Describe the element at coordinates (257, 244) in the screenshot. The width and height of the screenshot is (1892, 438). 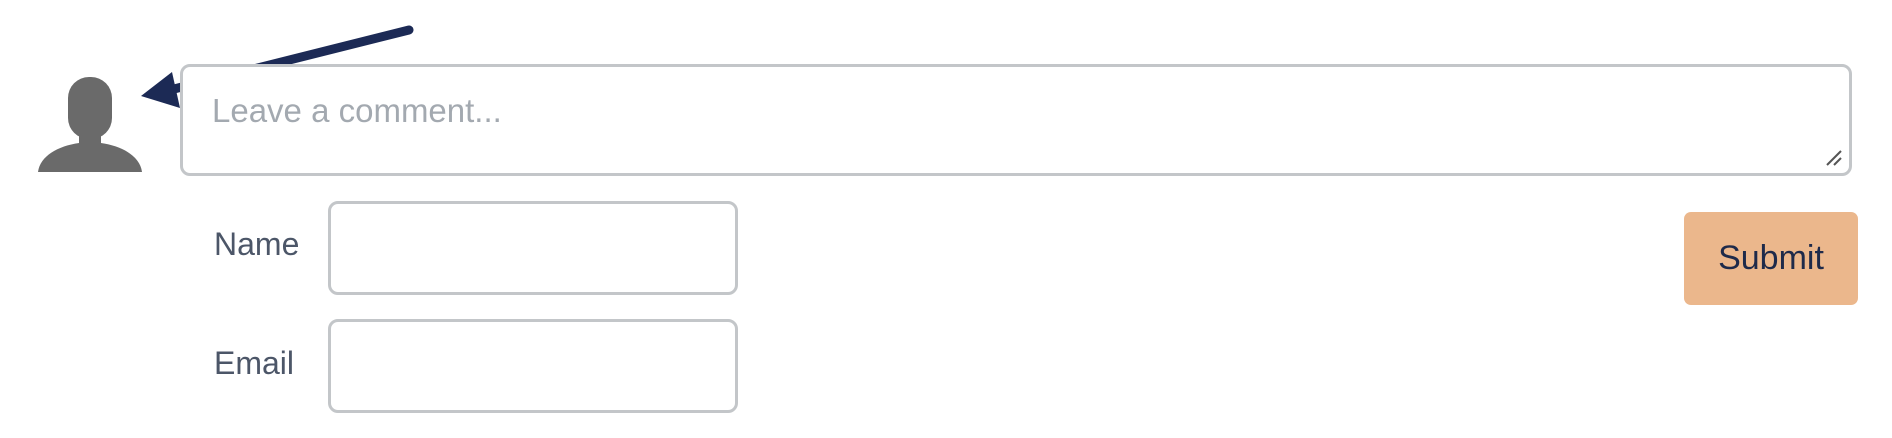
I see `name-label: Name` at that location.